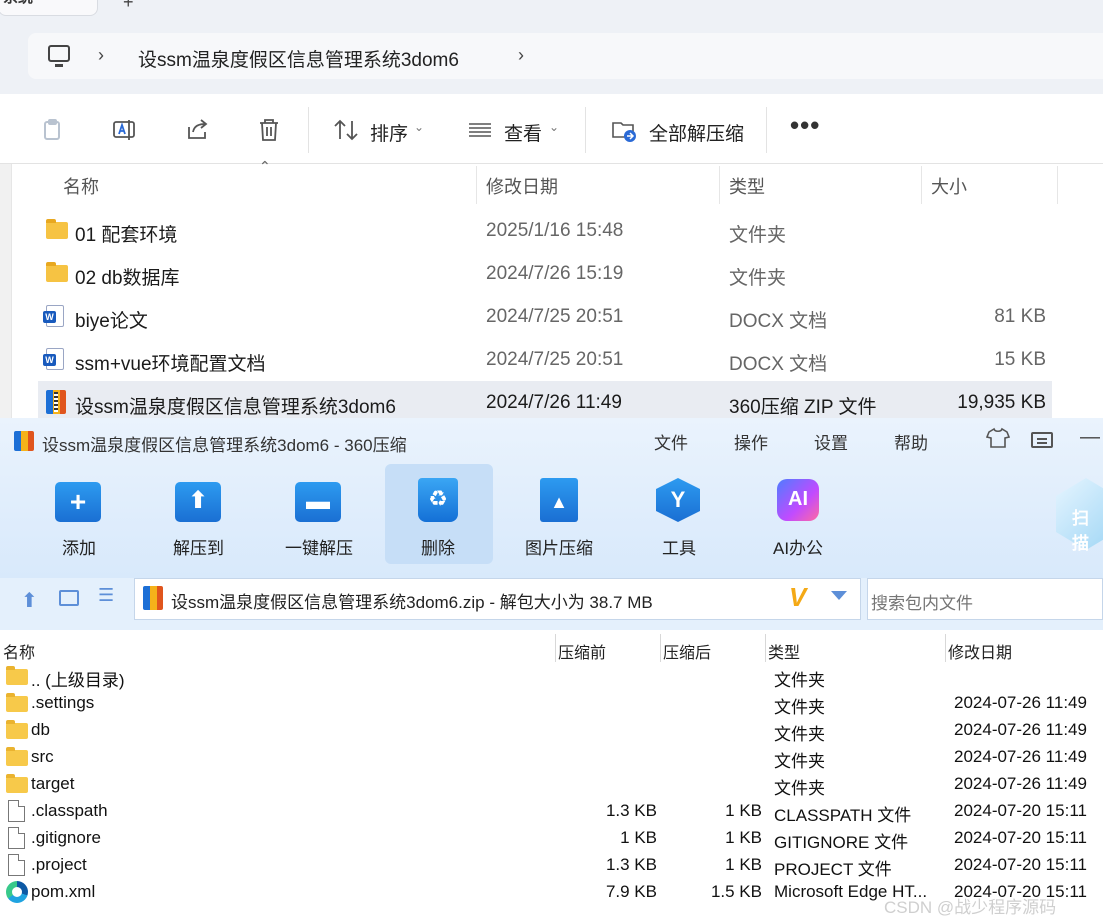  I want to click on file-icon, so click(16, 811).